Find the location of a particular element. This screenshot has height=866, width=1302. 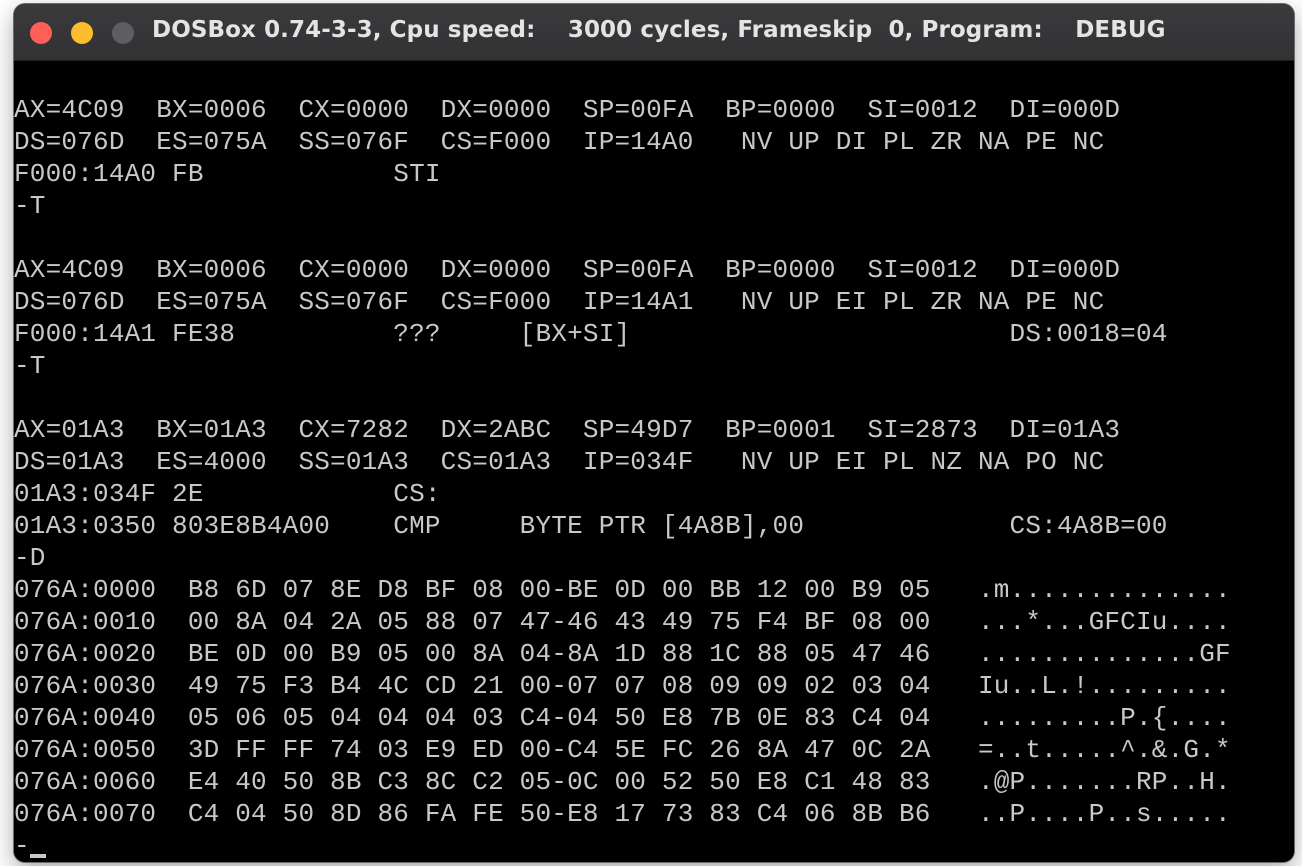

text-cursor is located at coordinates (38, 856).